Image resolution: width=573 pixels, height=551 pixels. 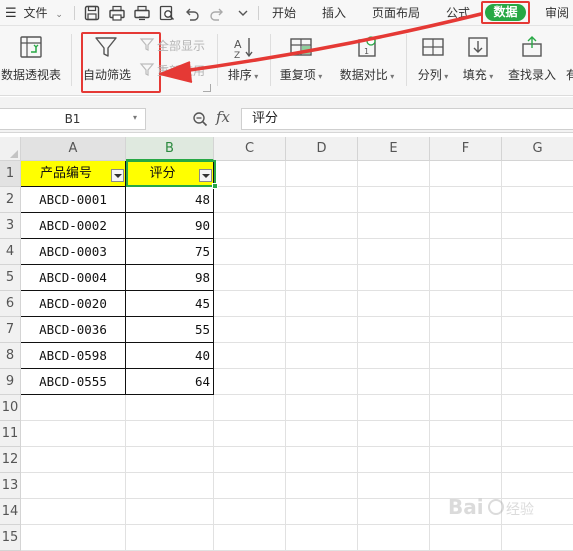 I want to click on show-all-button: 全部显示, so click(x=172, y=46).